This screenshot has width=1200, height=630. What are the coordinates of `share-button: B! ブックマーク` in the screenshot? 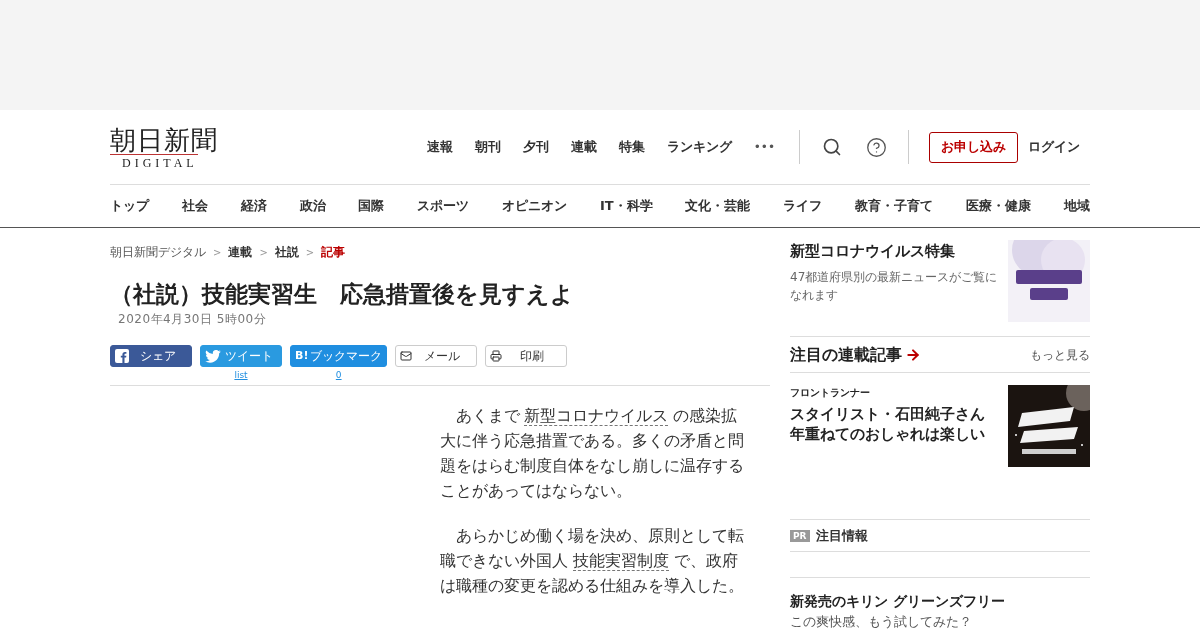 It's located at (339, 356).